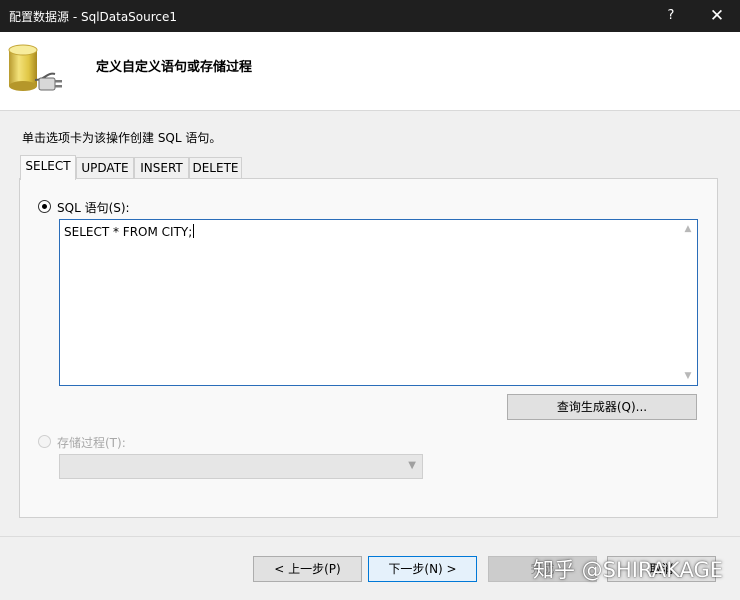 This screenshot has width=740, height=600. What do you see at coordinates (370, 71) in the screenshot?
I see `wizard-header: 定义自定义语句或存储过程` at bounding box center [370, 71].